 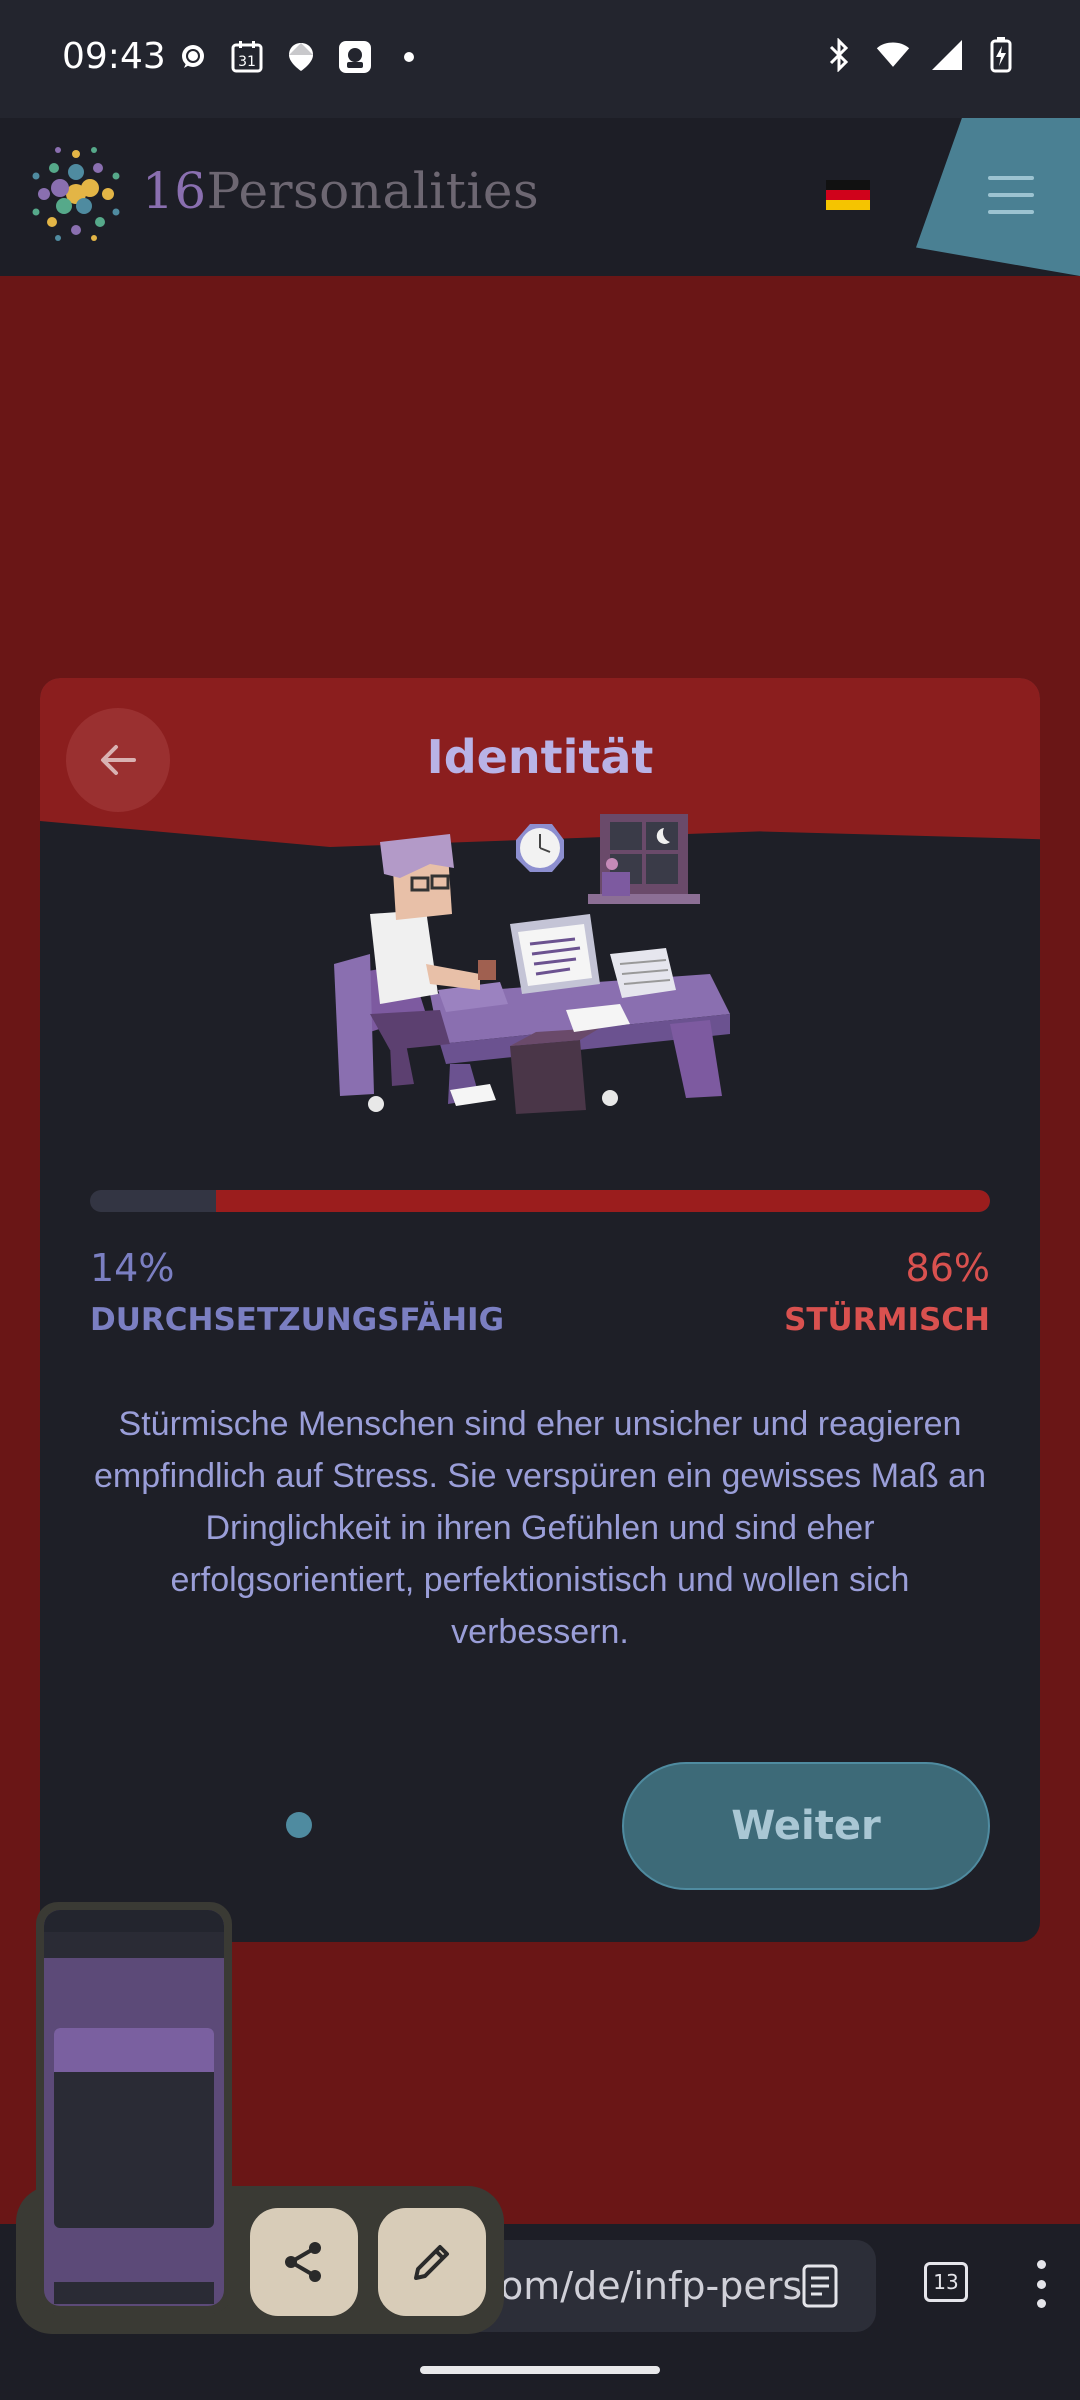 I want to click on assertive-label: DURCHSETZUNGSFÄHIG, so click(x=297, y=1320).